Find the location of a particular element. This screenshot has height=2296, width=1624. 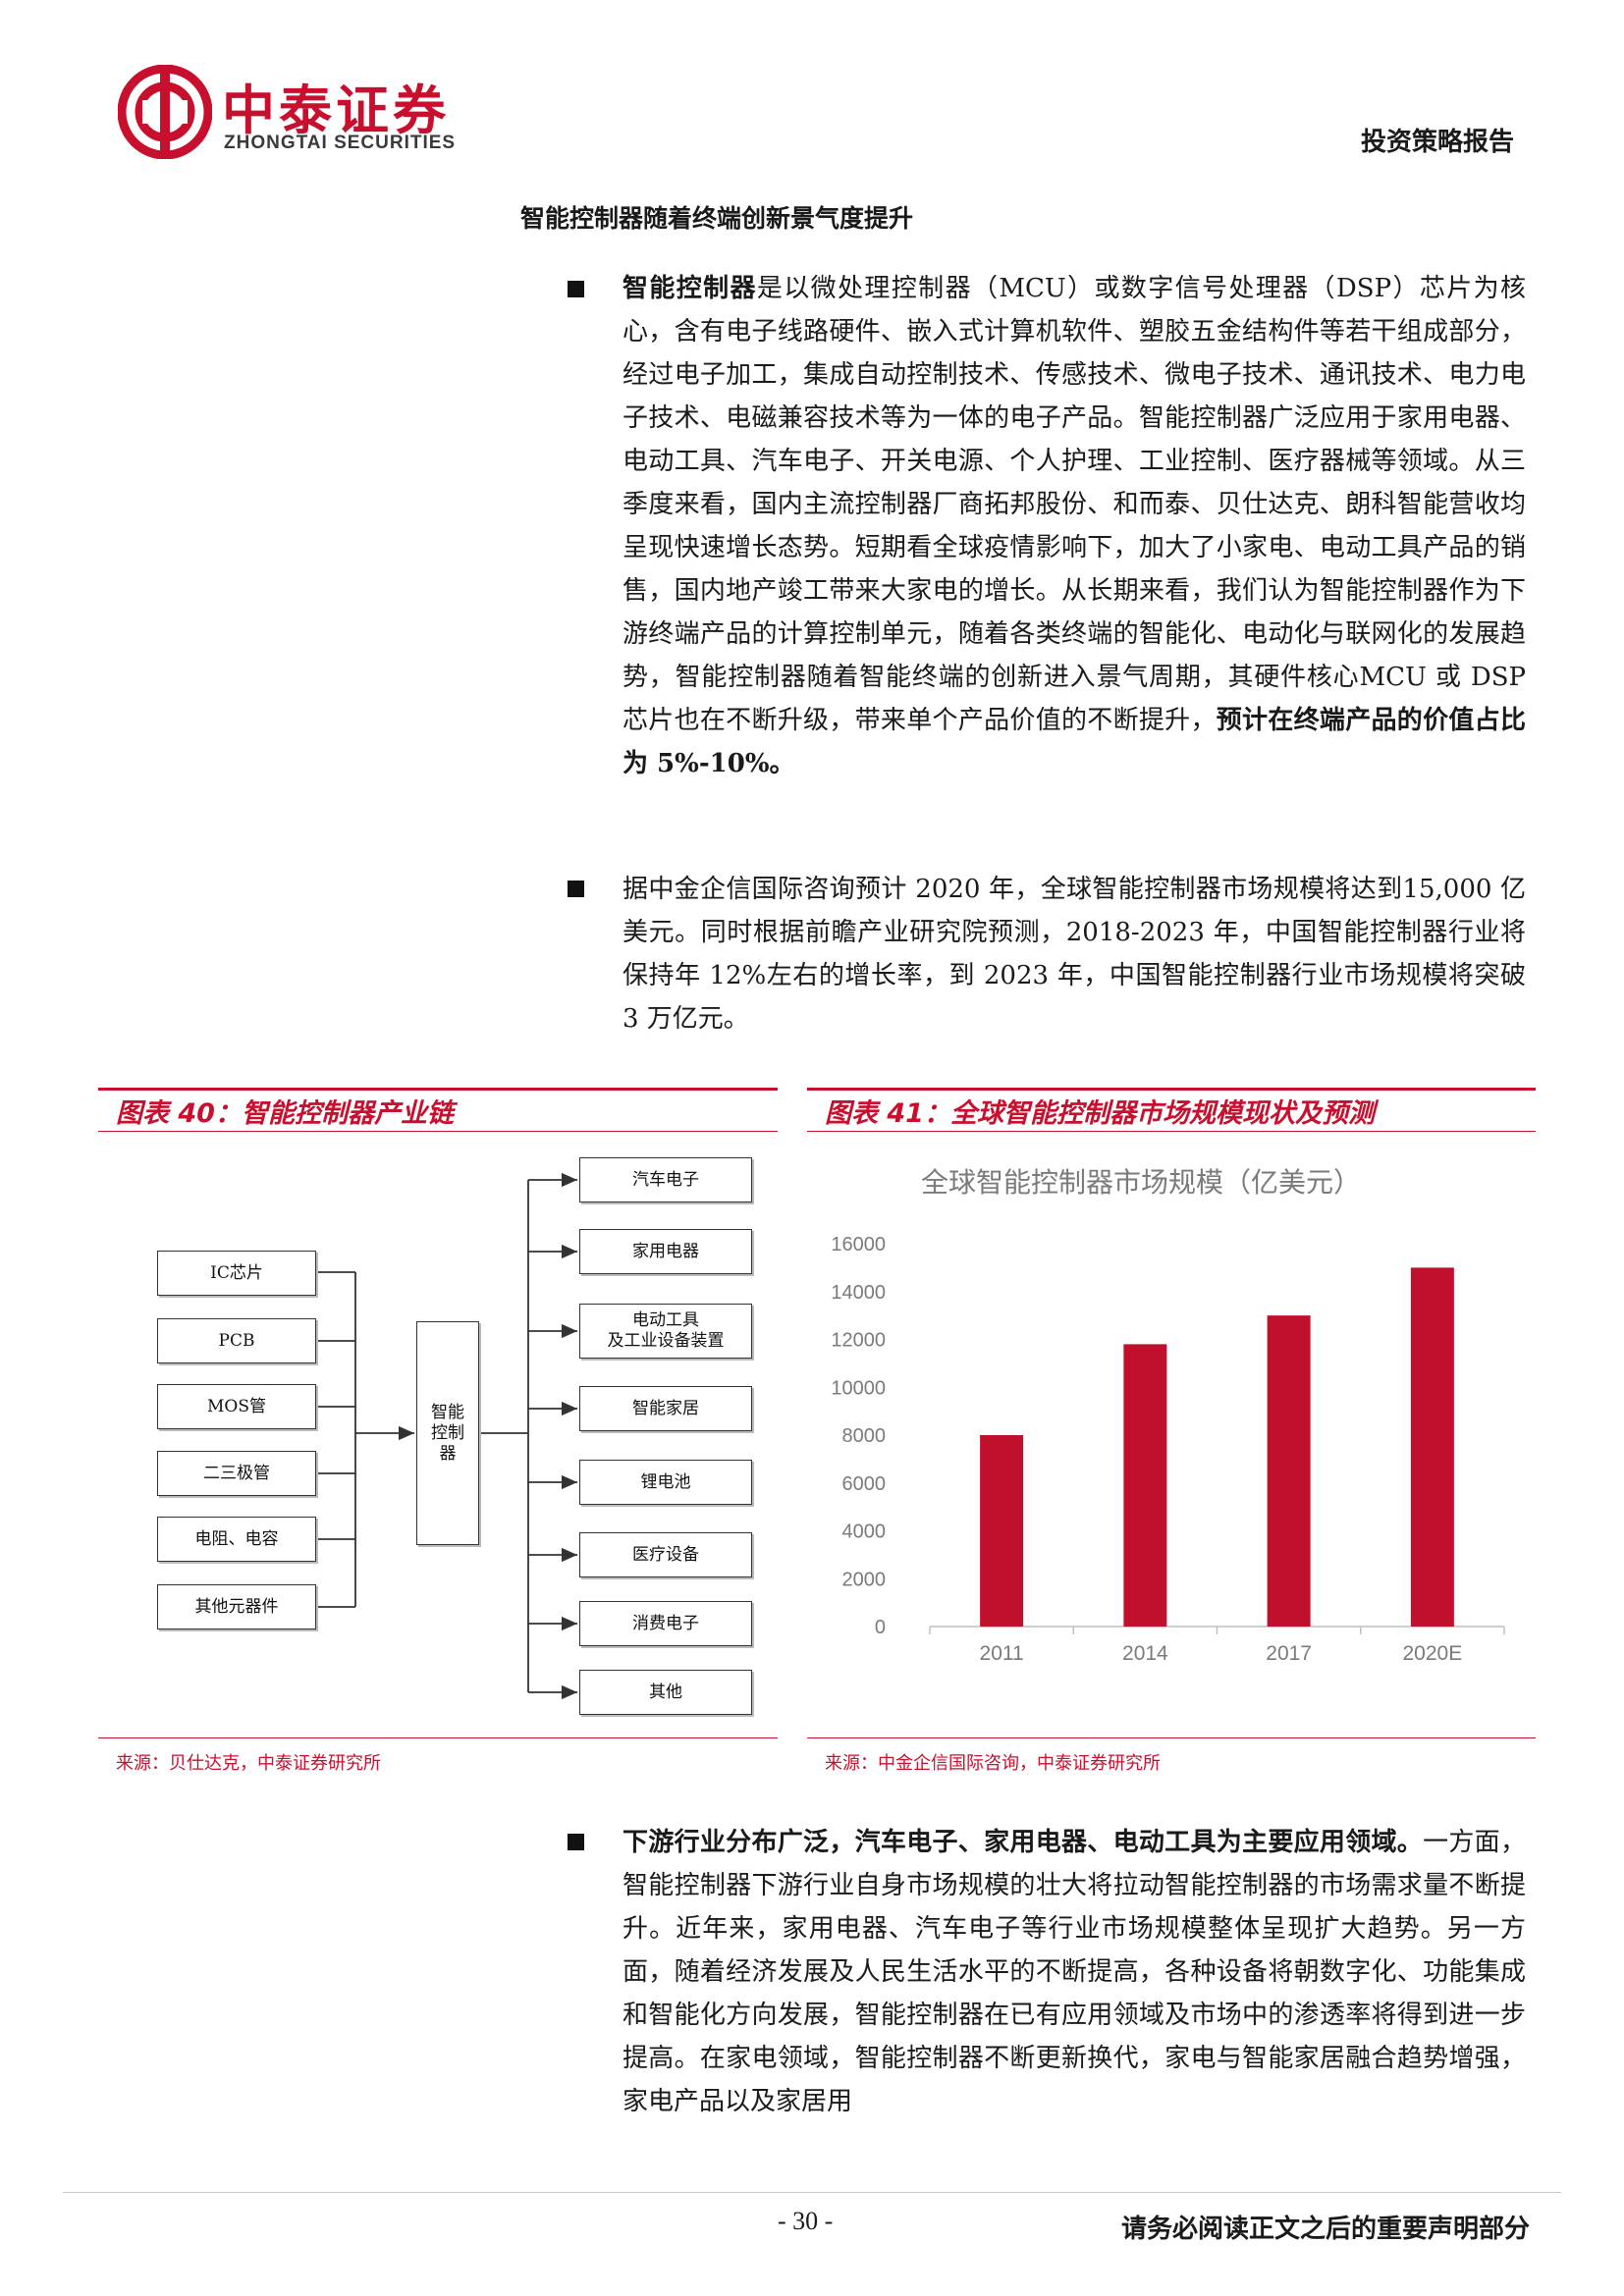

y-tick-label: 2000 is located at coordinates (864, 1580).